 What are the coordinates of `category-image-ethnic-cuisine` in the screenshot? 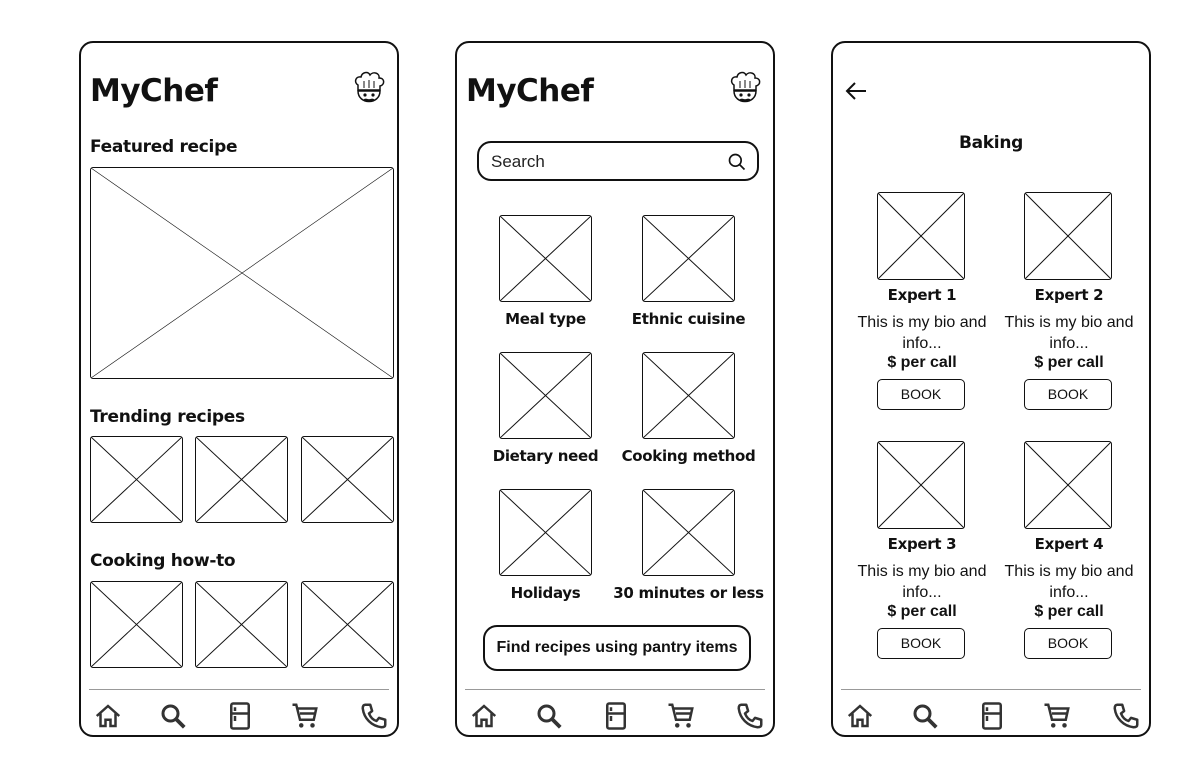 It's located at (688, 258).